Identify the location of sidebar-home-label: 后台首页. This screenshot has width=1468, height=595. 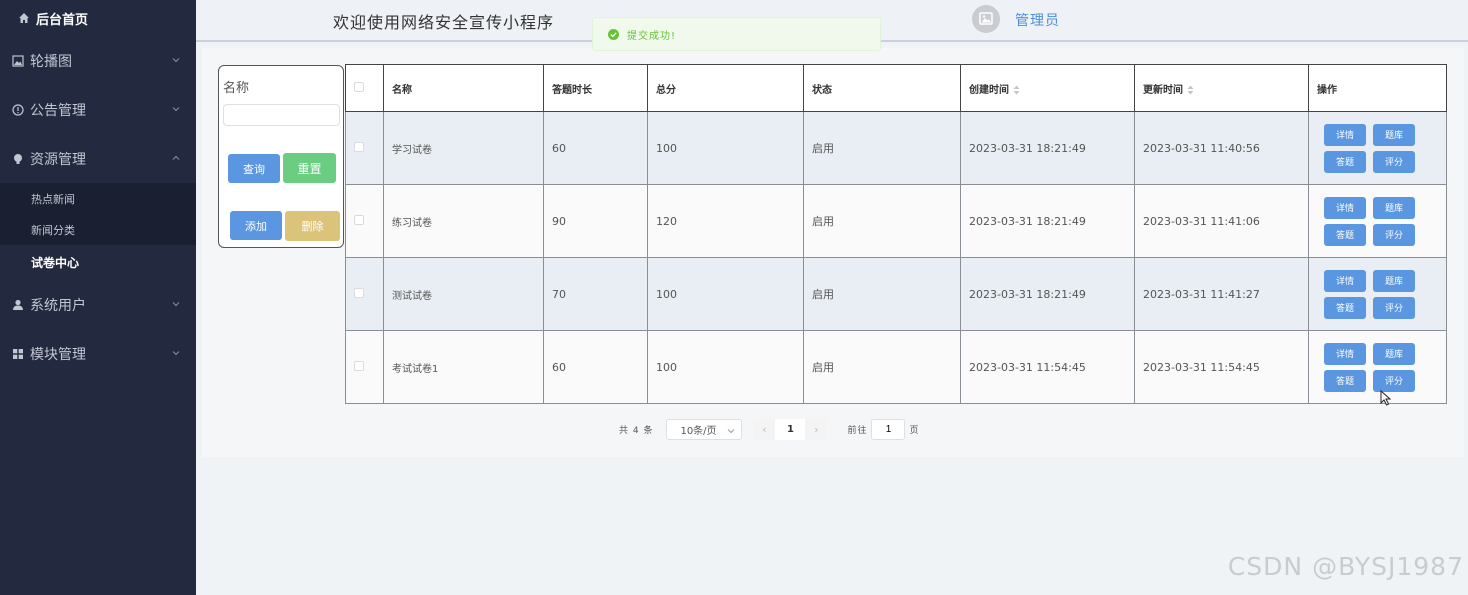
(62, 20).